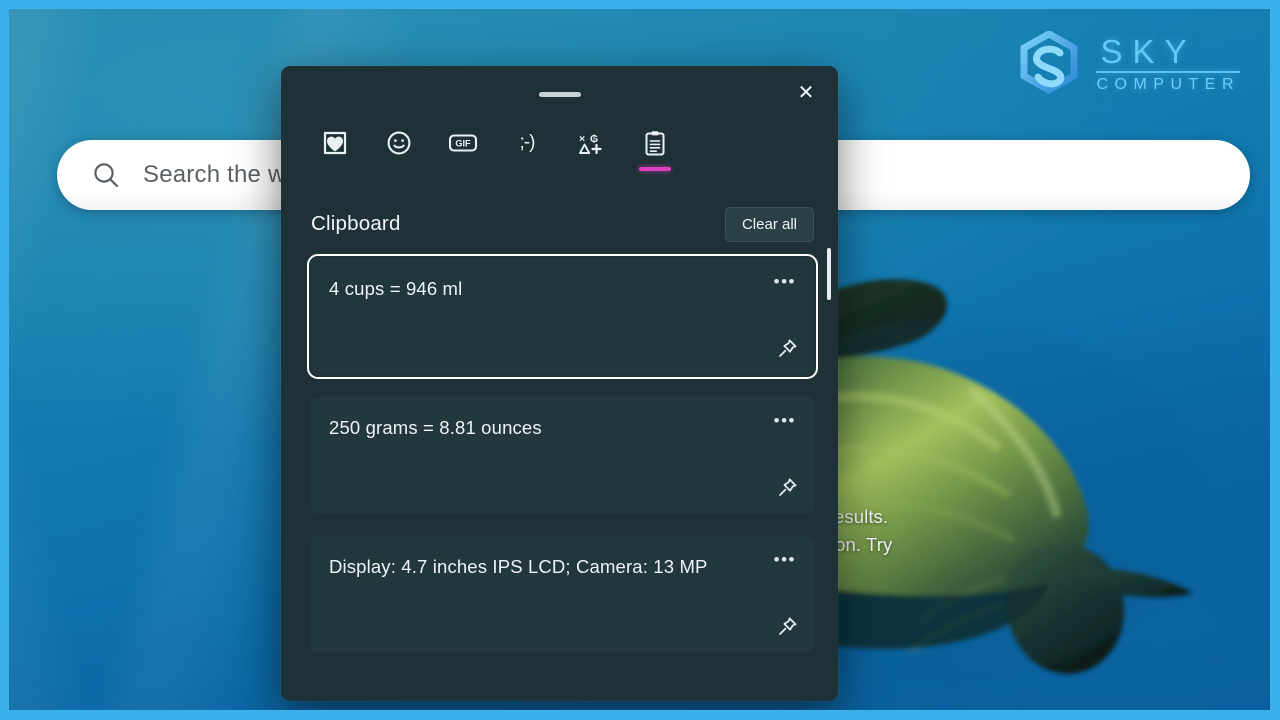 This screenshot has width=1280, height=720. What do you see at coordinates (214, 175) in the screenshot?
I see `search-input-text: Search the w` at bounding box center [214, 175].